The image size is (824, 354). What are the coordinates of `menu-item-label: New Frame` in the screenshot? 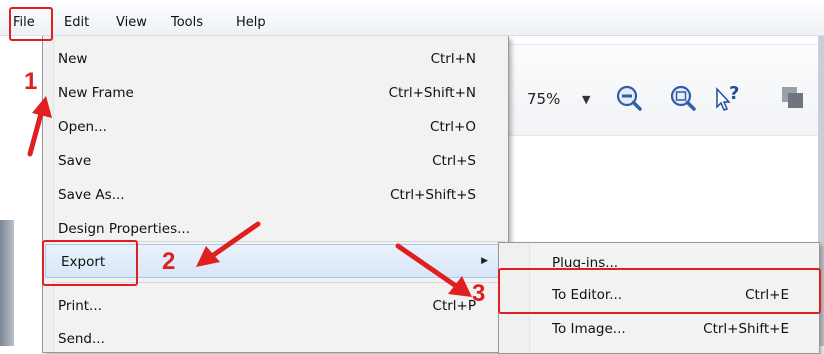 It's located at (96, 93).